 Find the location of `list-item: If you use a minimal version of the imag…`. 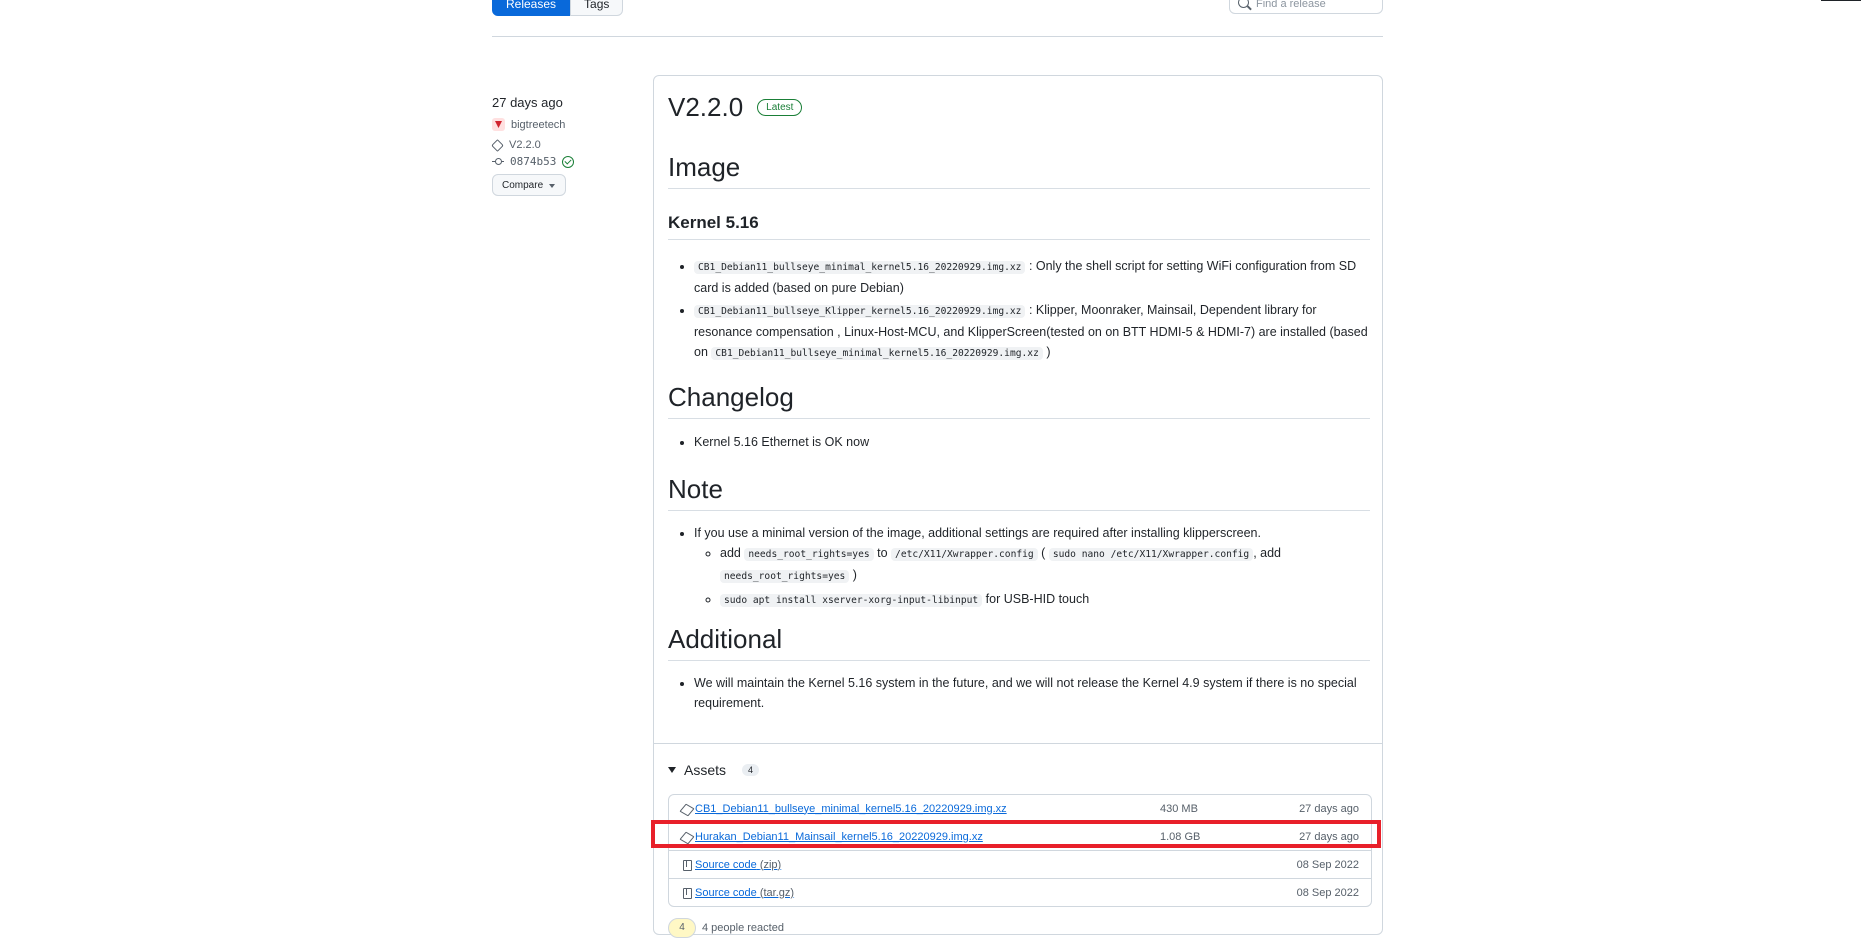

list-item: If you use a minimal version of the imag… is located at coordinates (1032, 567).